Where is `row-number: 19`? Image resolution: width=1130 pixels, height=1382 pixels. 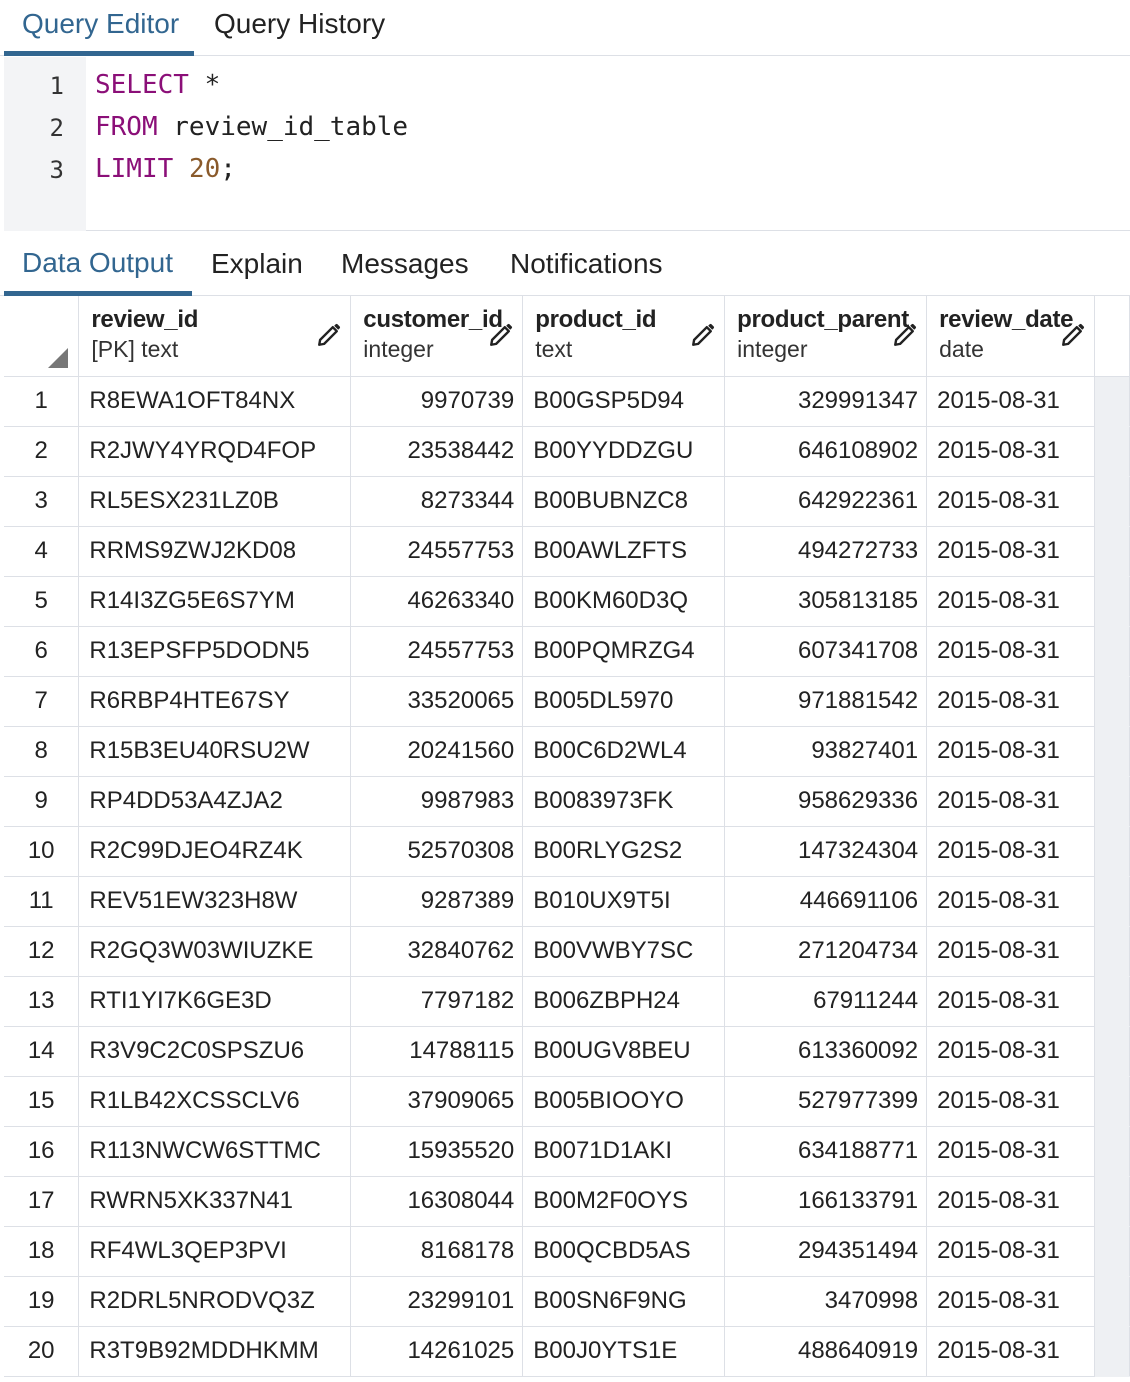 row-number: 19 is located at coordinates (42, 1301).